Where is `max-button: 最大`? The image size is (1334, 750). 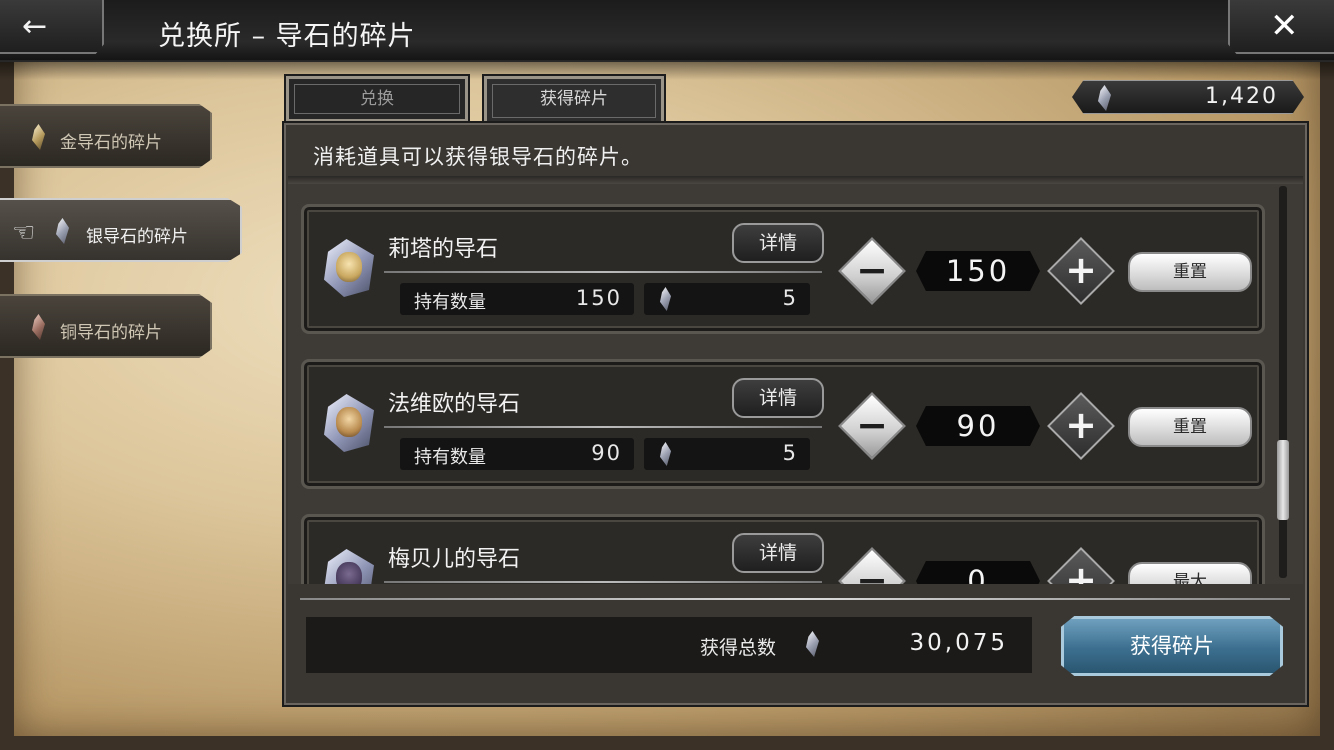 max-button: 最大 is located at coordinates (1190, 573).